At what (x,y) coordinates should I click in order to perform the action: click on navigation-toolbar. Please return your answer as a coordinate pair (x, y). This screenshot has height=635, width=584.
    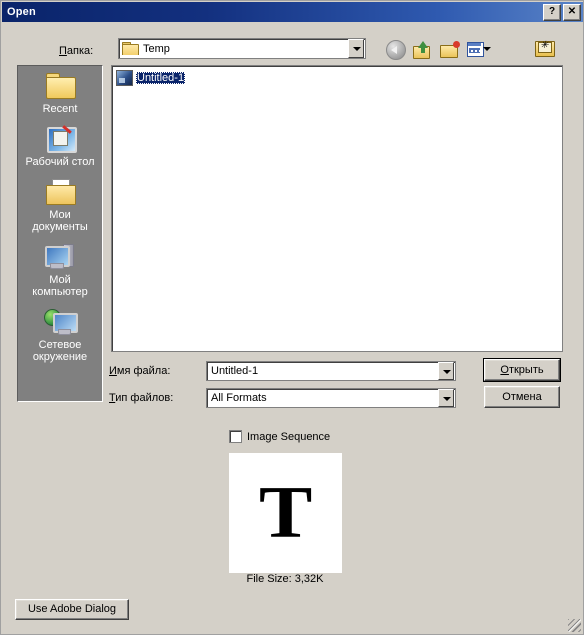
    Looking at the image, I should click on (441, 49).